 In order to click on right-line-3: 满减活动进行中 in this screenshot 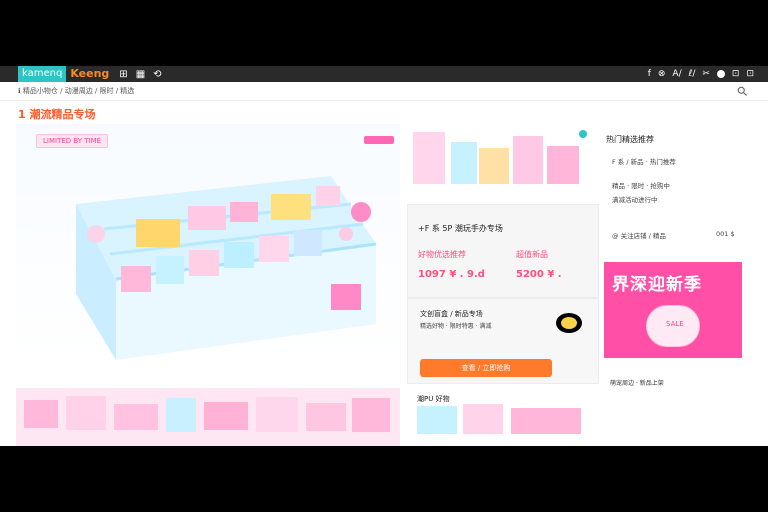, I will do `click(635, 200)`.